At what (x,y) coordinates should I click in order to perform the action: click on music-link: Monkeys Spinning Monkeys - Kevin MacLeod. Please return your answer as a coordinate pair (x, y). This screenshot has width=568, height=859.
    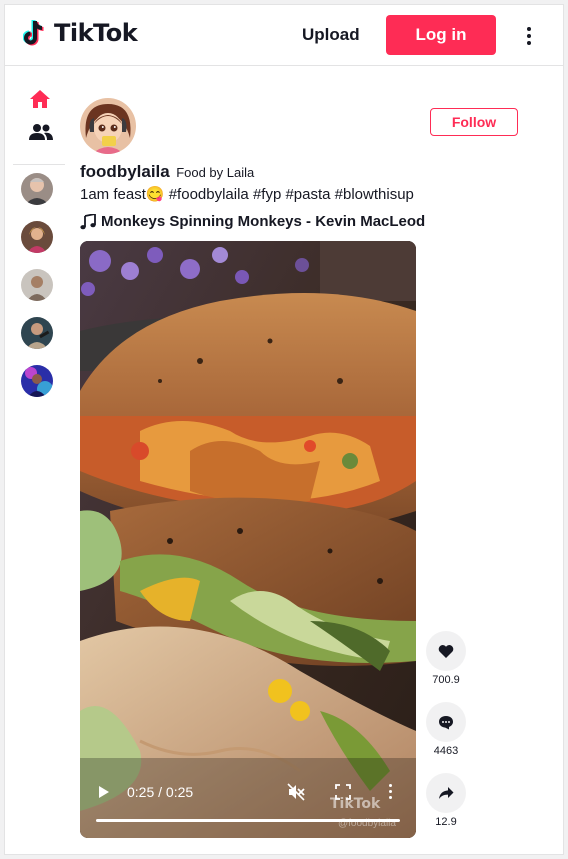
    Looking at the image, I should click on (252, 221).